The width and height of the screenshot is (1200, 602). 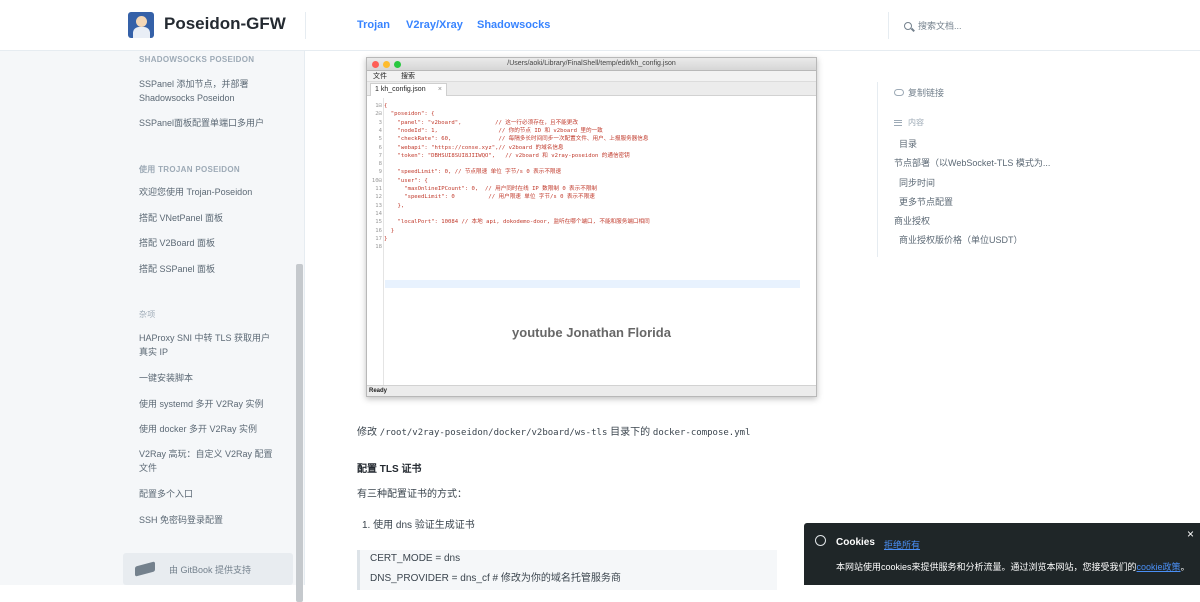 I want to click on sidebar-item-v2ray-advanced: V2Ray 高玩：自定义 V2Ray 配置文件, so click(x=209, y=461).